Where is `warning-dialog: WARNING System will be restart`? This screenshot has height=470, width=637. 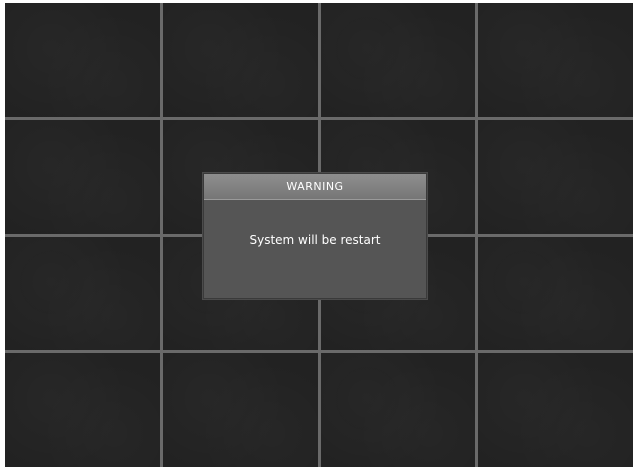
warning-dialog: WARNING System will be restart is located at coordinates (315, 236).